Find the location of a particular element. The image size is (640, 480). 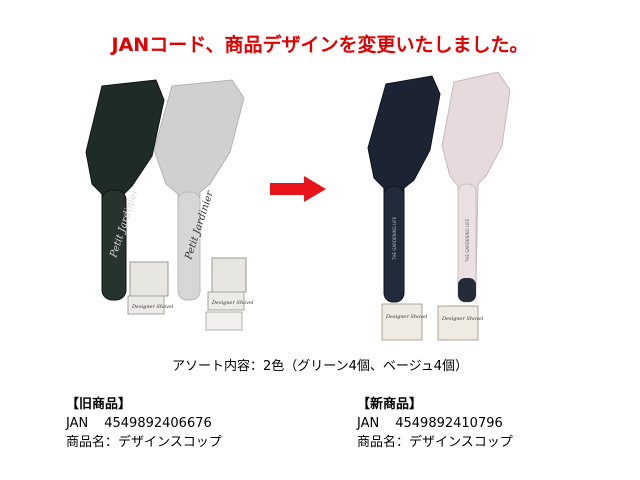

new-product-jan-line: JAN 4549892410796 is located at coordinates (435, 423).